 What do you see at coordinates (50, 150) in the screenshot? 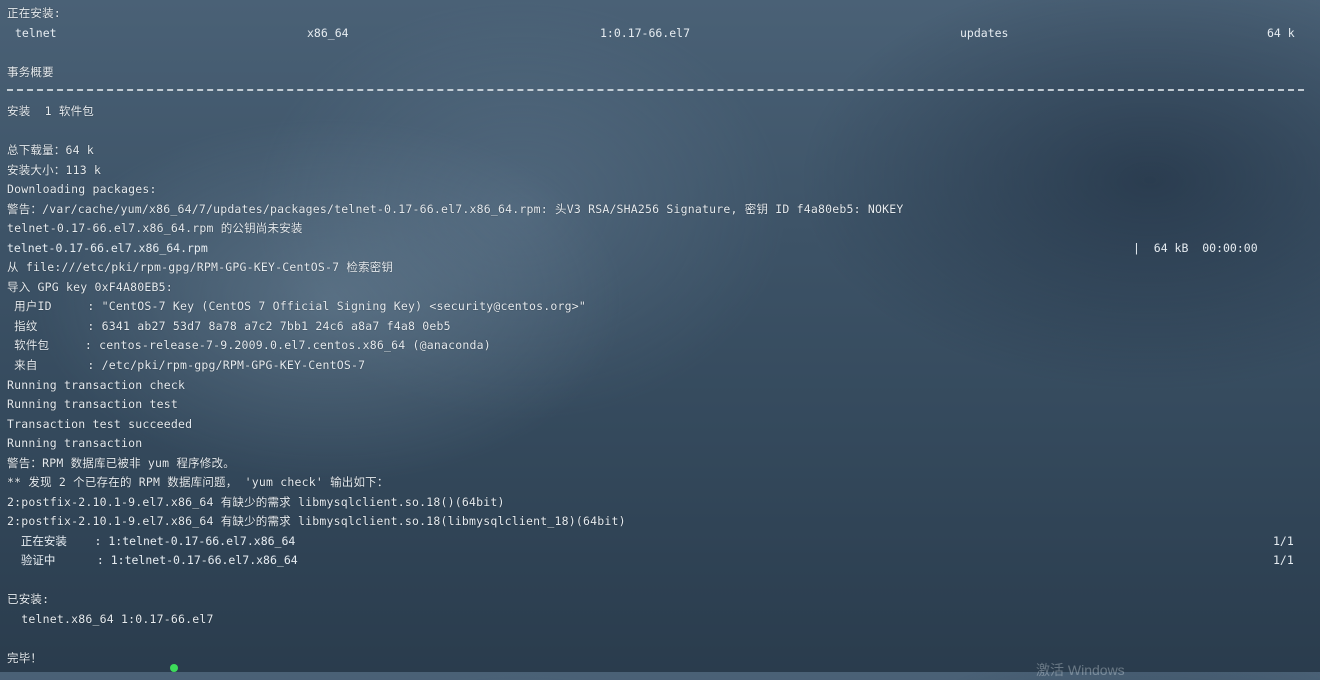
I see `total-download: 总下载量：64 k` at bounding box center [50, 150].